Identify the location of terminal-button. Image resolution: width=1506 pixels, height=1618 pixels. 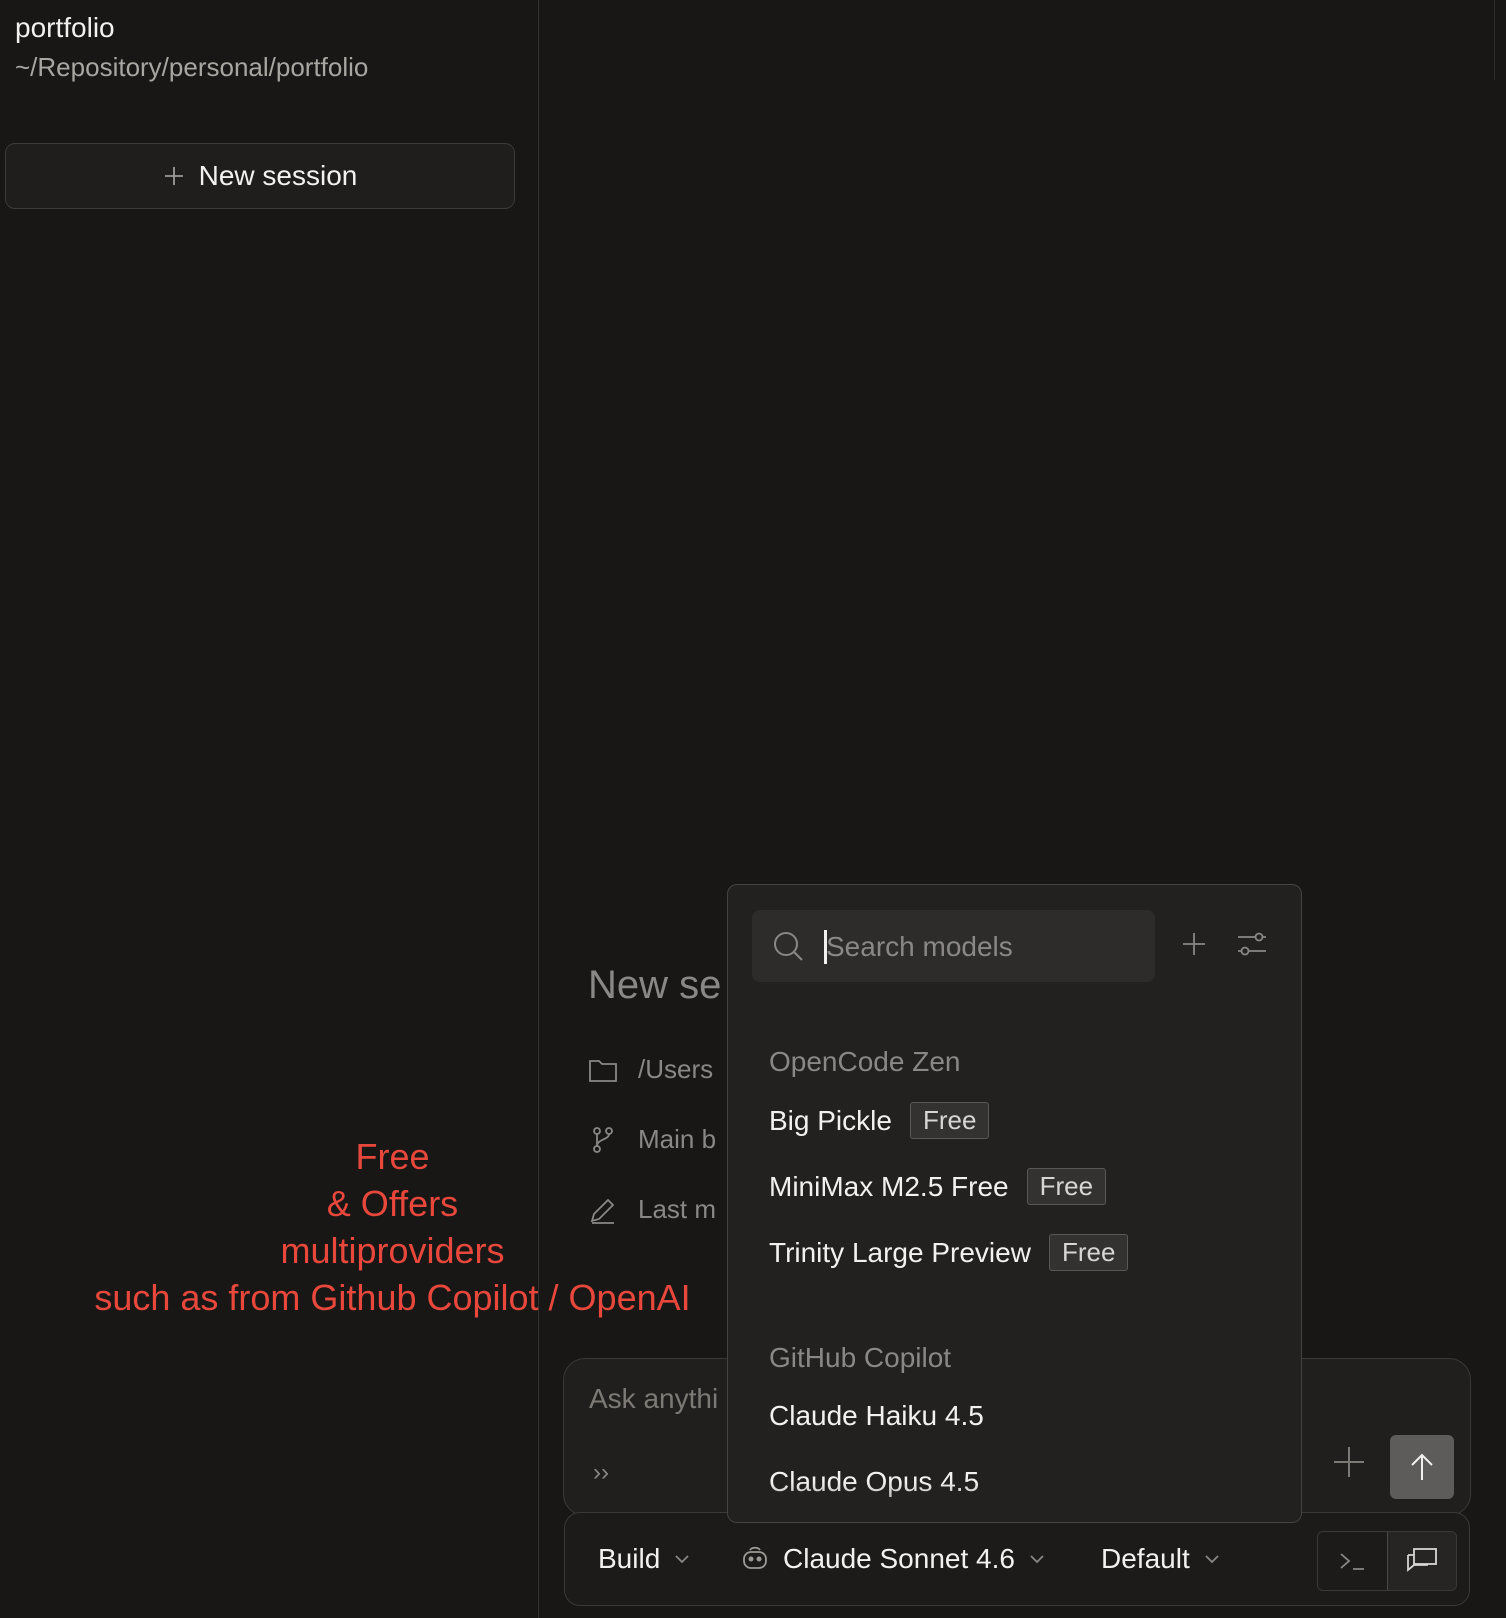
(1352, 1561).